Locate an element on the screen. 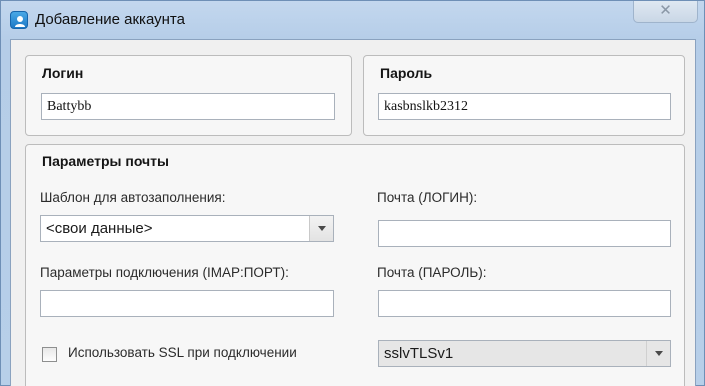 The height and width of the screenshot is (386, 705). template-dropdown-button is located at coordinates (321, 228).